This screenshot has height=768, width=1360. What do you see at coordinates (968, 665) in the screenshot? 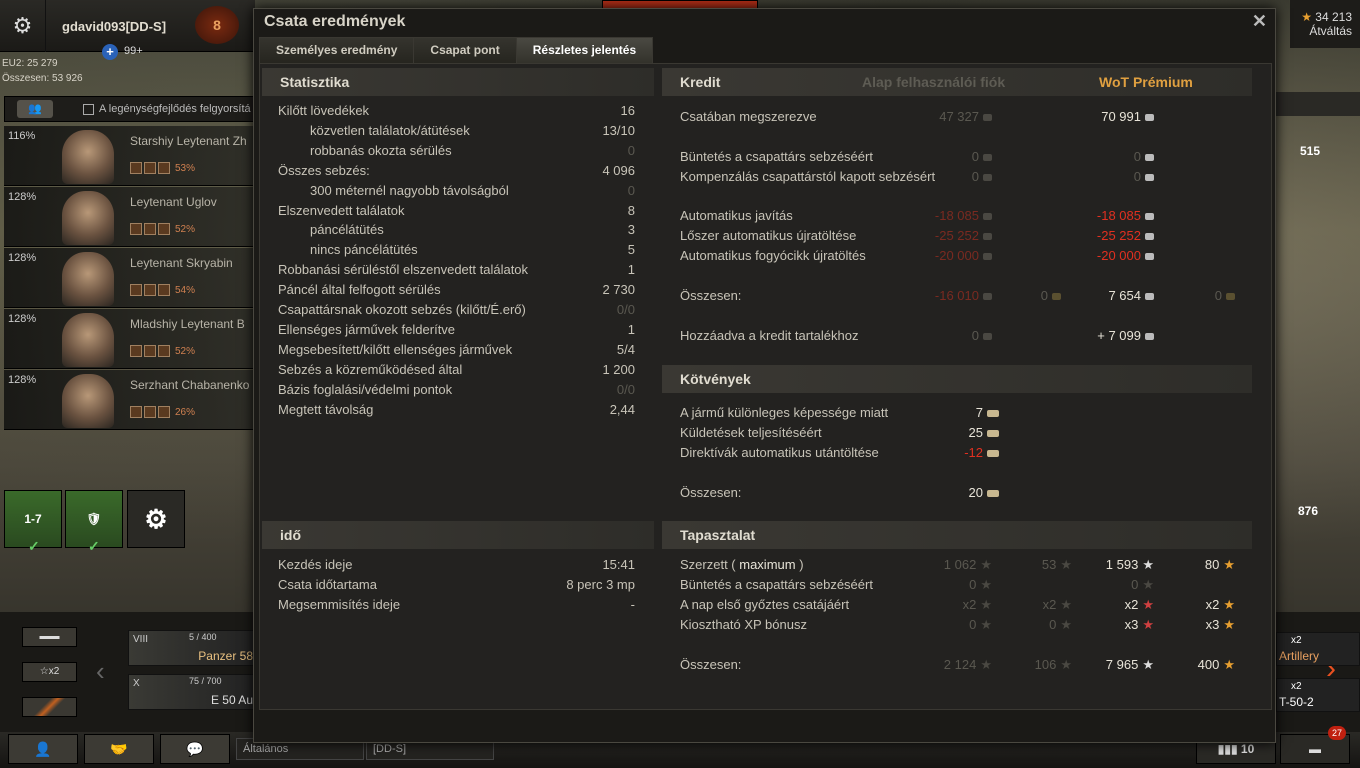
I see `xp-value: 2 124 ★` at bounding box center [968, 665].